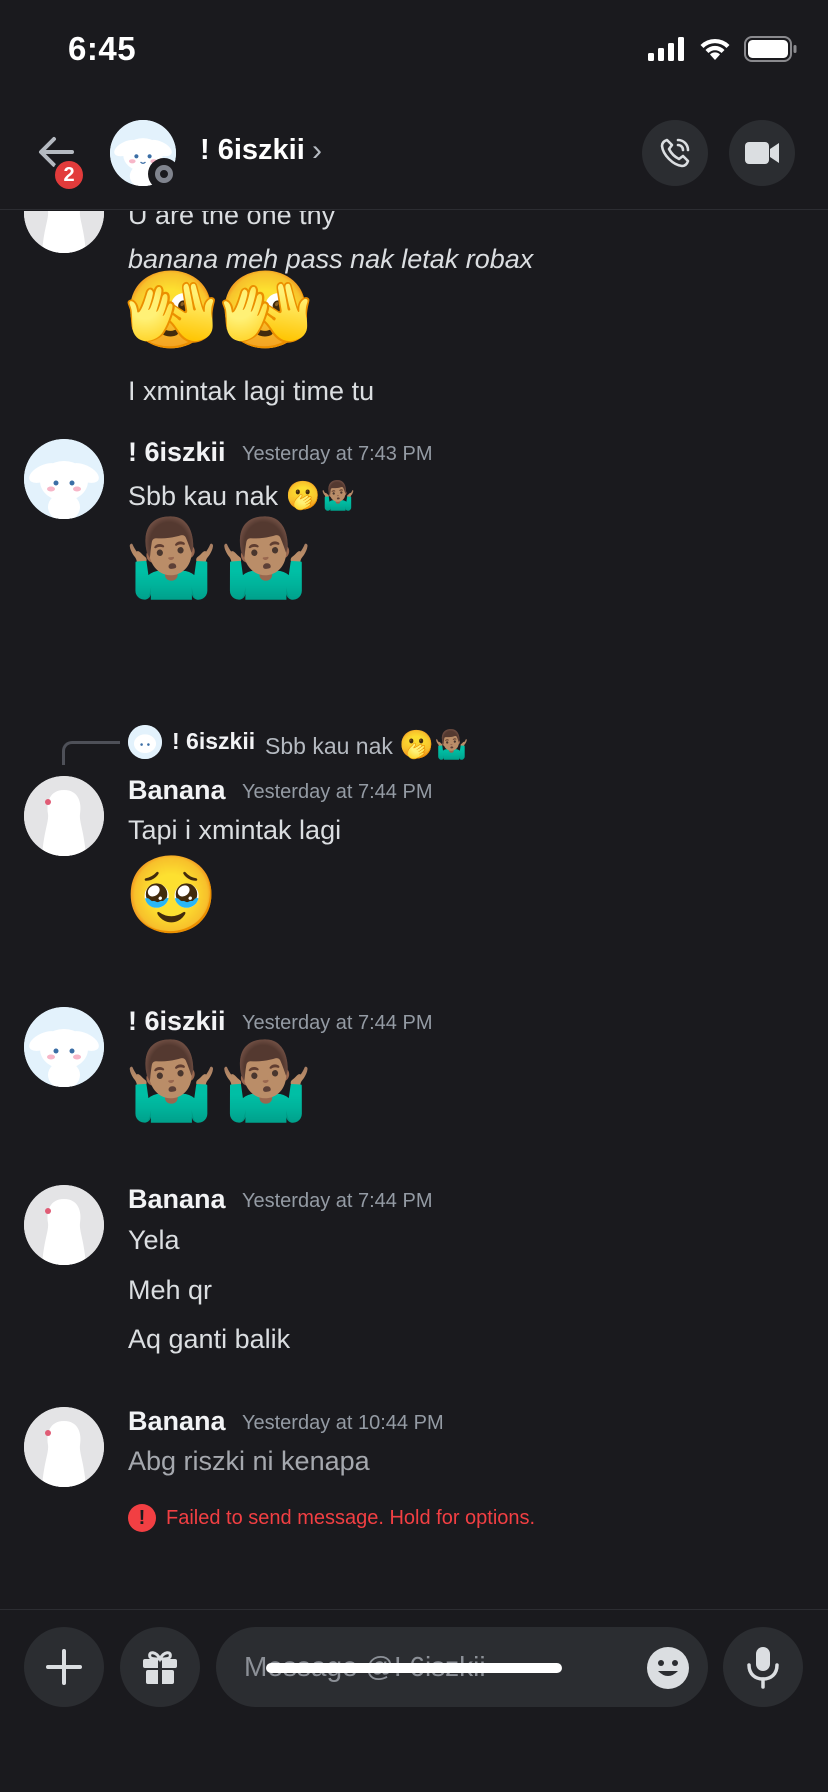 This screenshot has height=1792, width=828. Describe the element at coordinates (209, 1339) in the screenshot. I see `message-text: Aq ganti balik` at that location.